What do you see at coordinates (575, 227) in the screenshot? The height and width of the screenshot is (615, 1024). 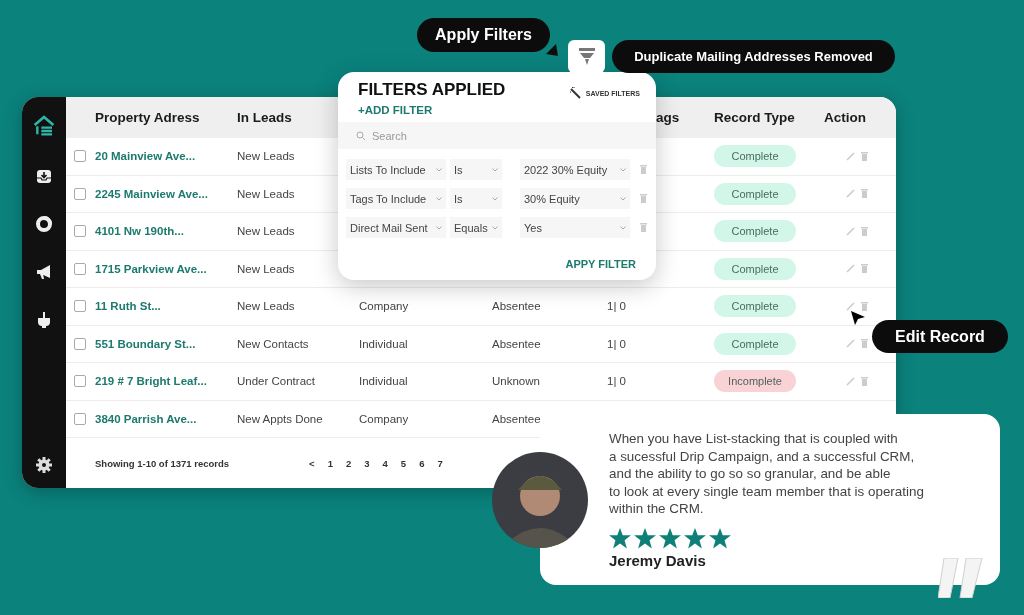 I see `value-dropdown: Yes` at bounding box center [575, 227].